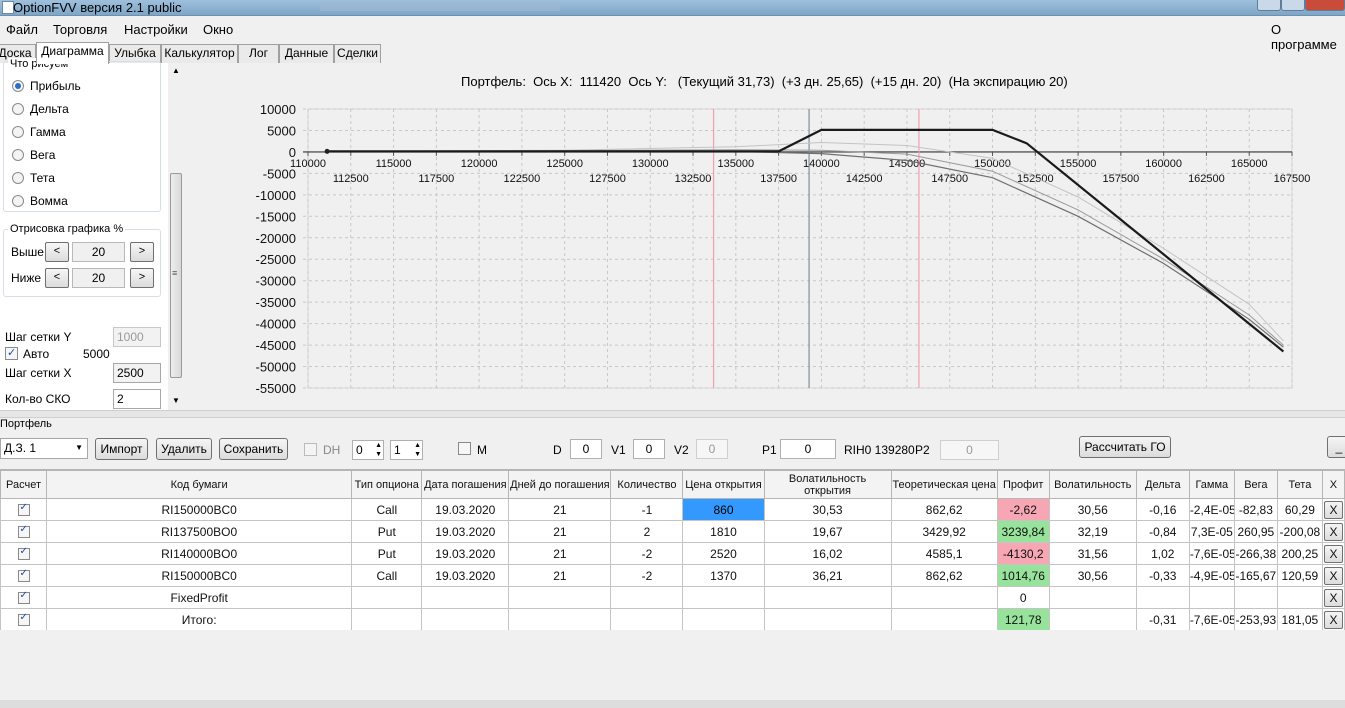 Image resolution: width=1345 pixels, height=708 pixels. Describe the element at coordinates (1211, 597) in the screenshot. I see `cell-gamma` at that location.